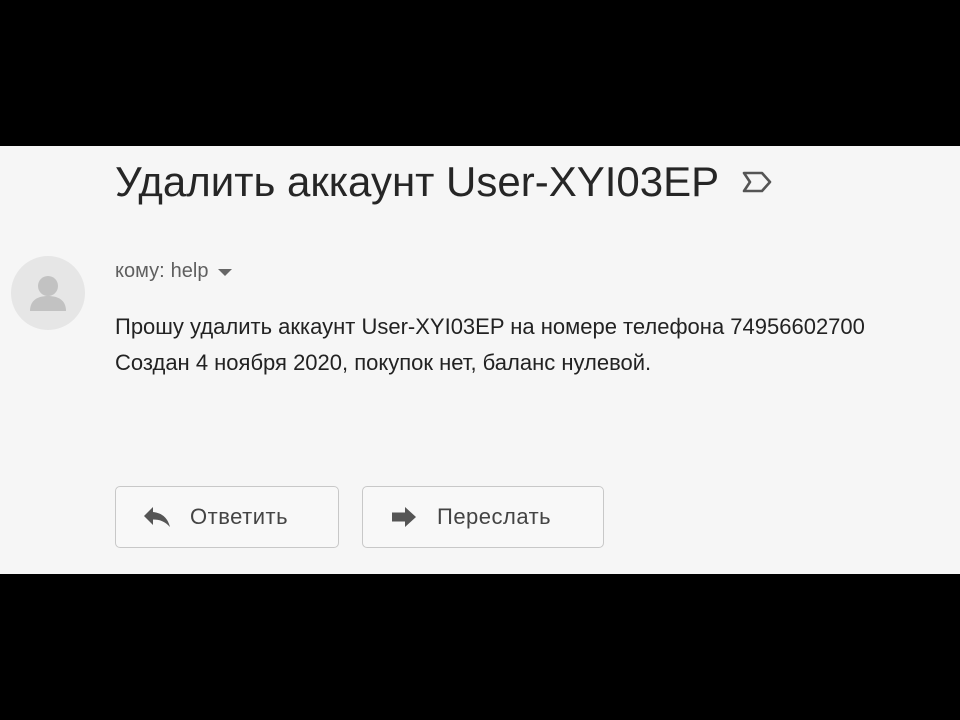 This screenshot has height=720, width=960. Describe the element at coordinates (404, 517) in the screenshot. I see `forward-arrow-icon` at that location.